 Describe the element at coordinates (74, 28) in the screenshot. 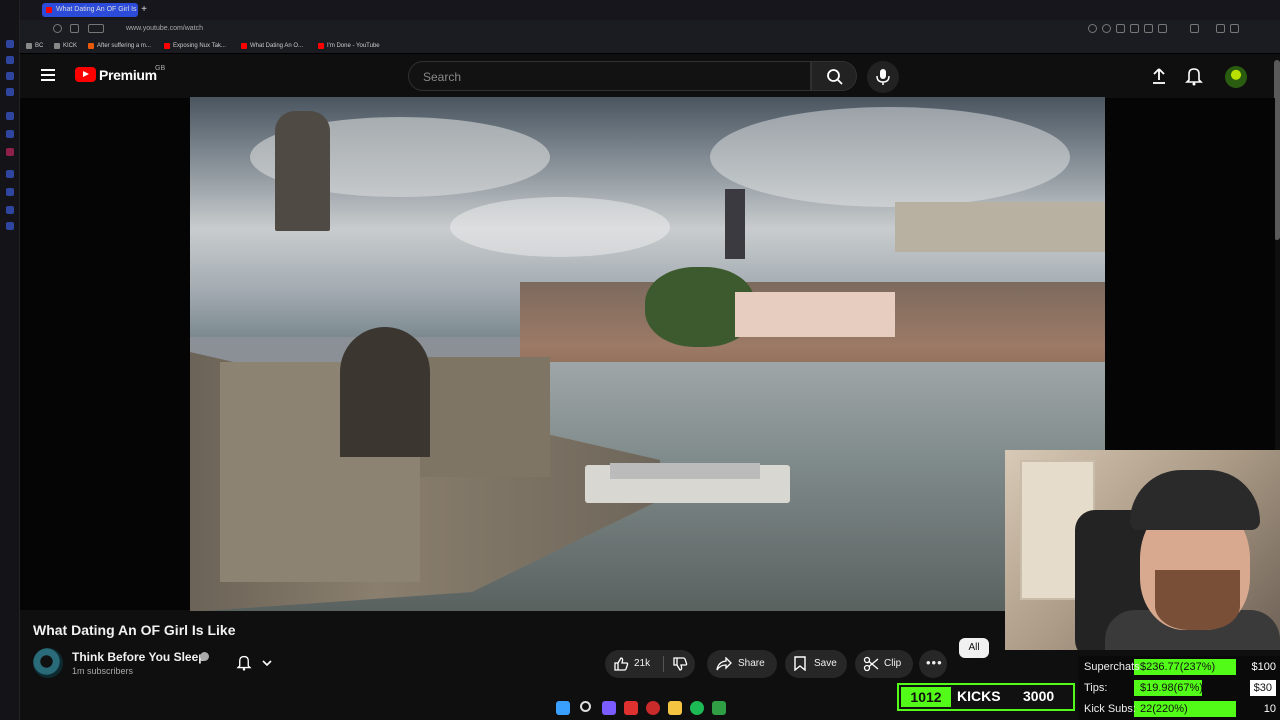

I see `home-icon` at that location.